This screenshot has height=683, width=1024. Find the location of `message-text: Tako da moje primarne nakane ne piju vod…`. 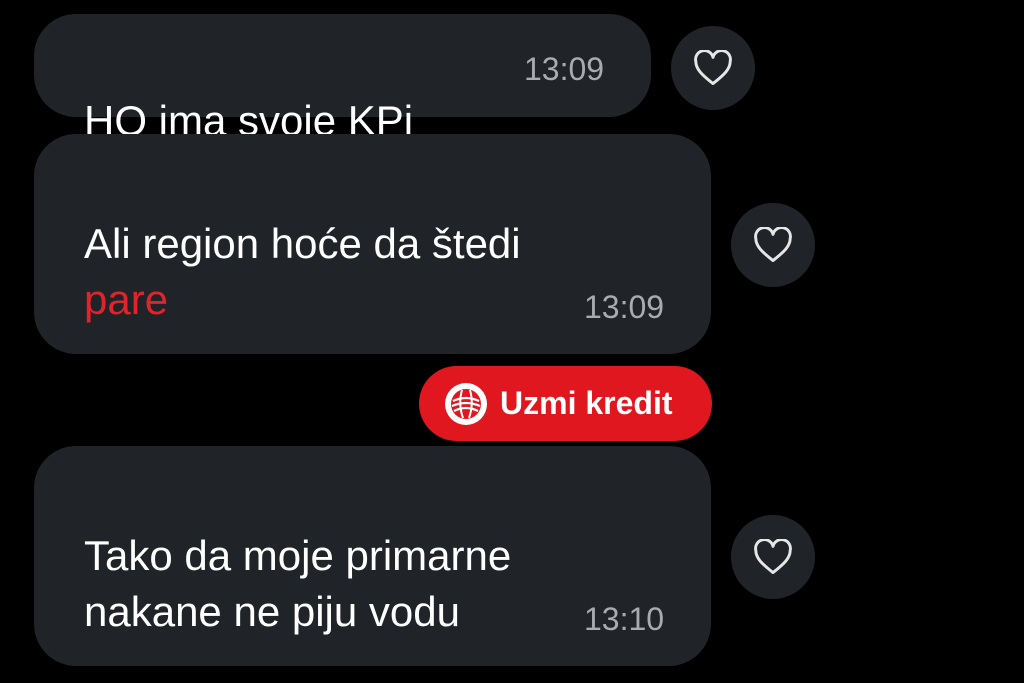

message-text: Tako da moje primarne nakane ne piju vod… is located at coordinates (297, 556).